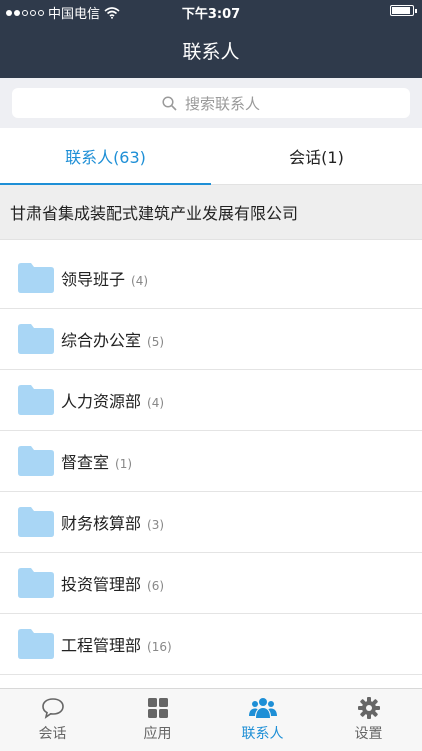 Image resolution: width=422 pixels, height=751 pixels. I want to click on tabbar-label: 设置, so click(368, 734).